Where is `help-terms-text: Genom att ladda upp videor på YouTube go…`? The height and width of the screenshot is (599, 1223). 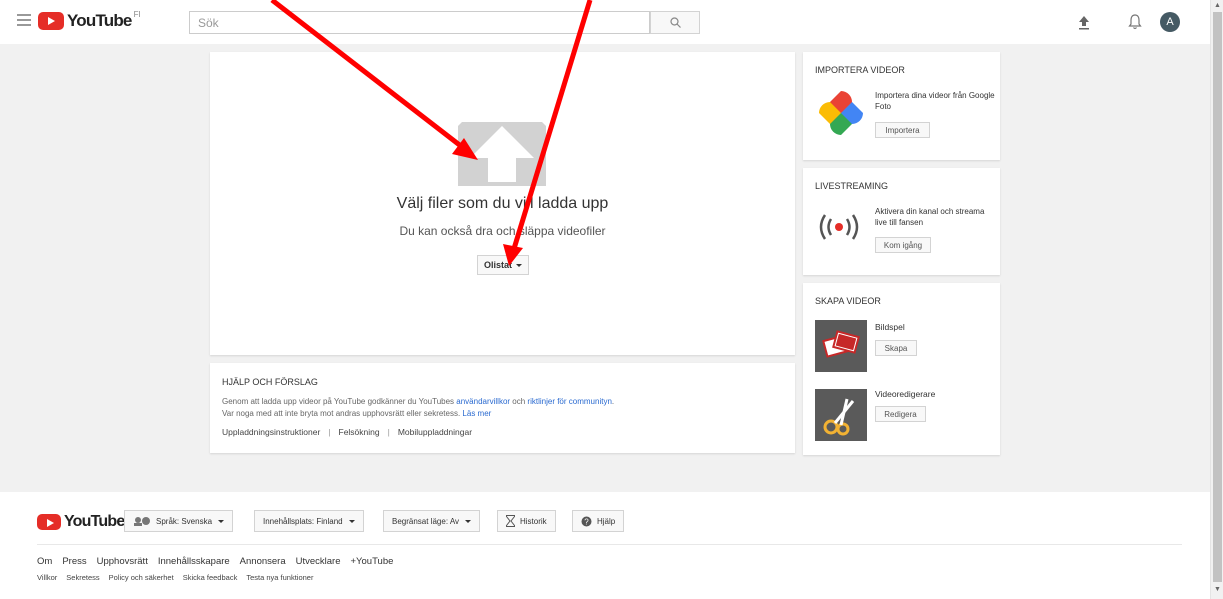
help-terms-text: Genom att ladda upp videor på YouTube go… is located at coordinates (418, 401).